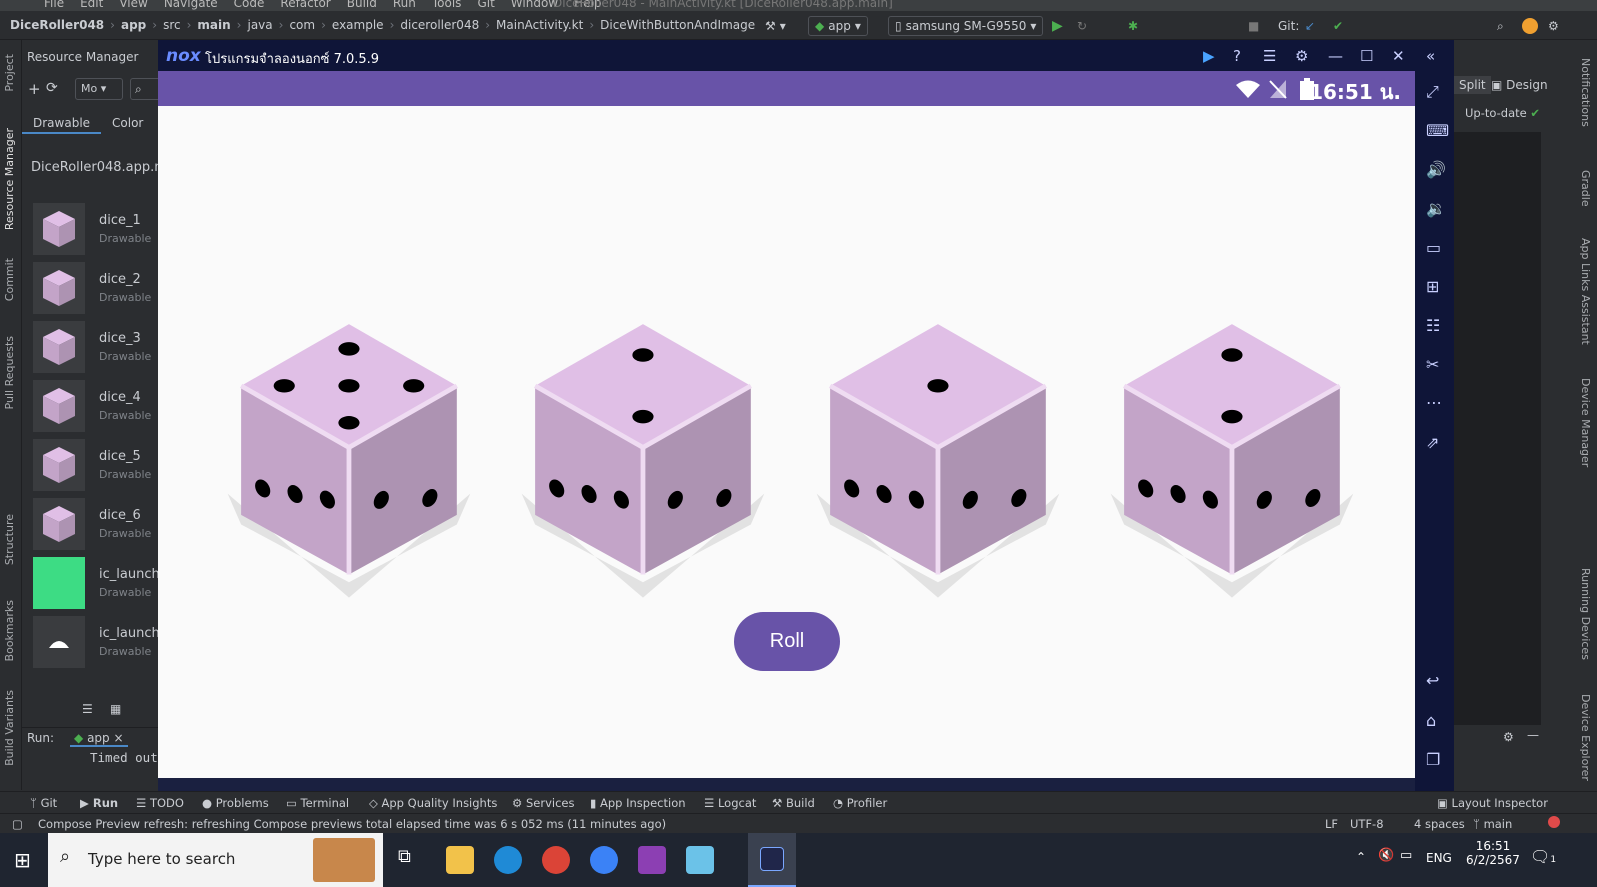 The image size is (1597, 887). What do you see at coordinates (1500, 26) in the screenshot?
I see `search-everywhere-button: ⌕` at bounding box center [1500, 26].